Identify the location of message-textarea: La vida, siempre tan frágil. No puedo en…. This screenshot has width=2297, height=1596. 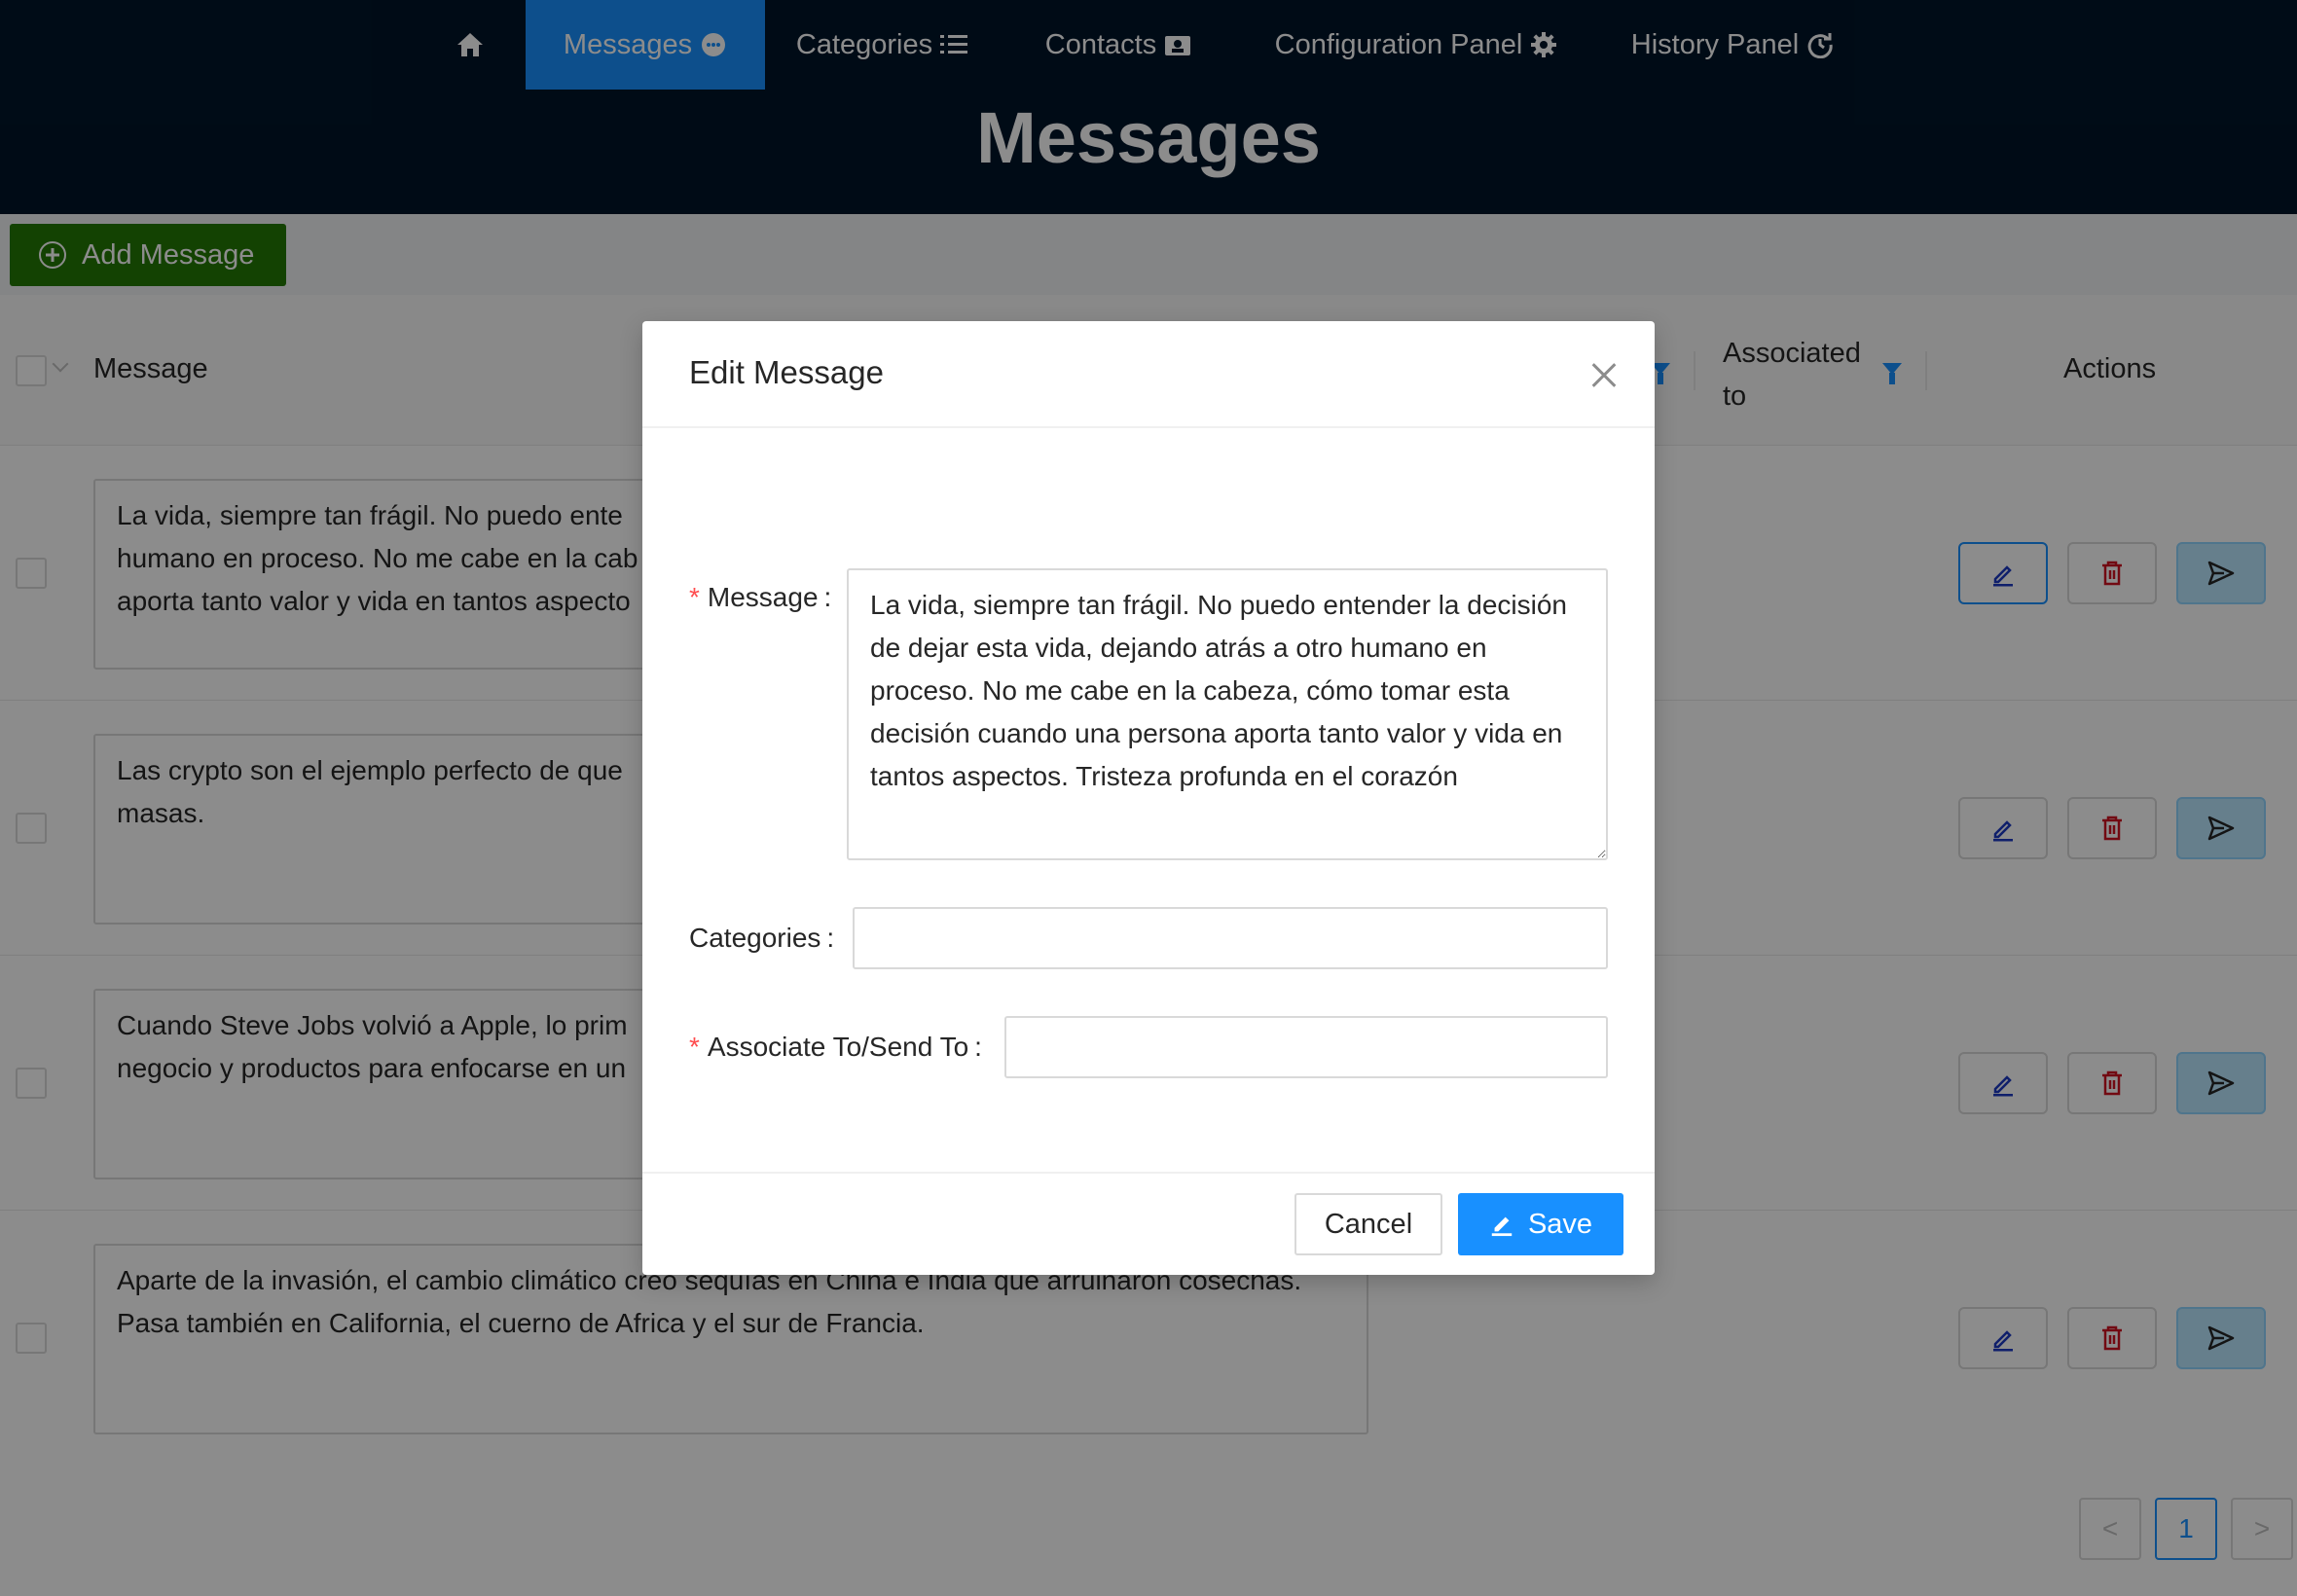
(1228, 714).